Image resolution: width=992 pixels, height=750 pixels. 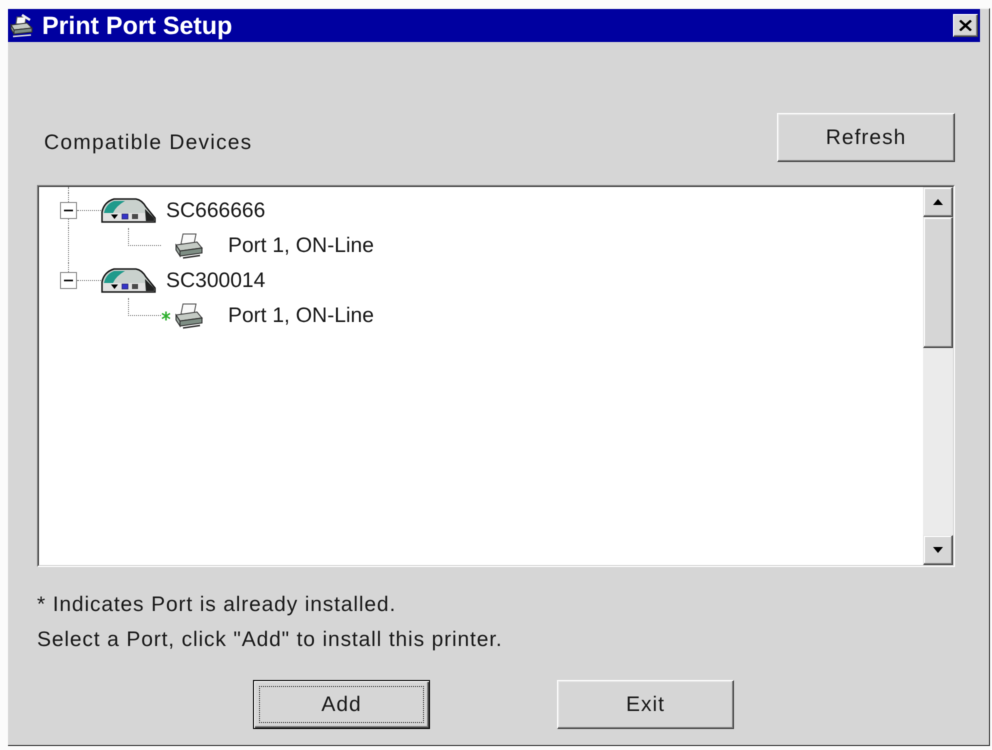 I want to click on caret-down-icon, so click(x=938, y=550).